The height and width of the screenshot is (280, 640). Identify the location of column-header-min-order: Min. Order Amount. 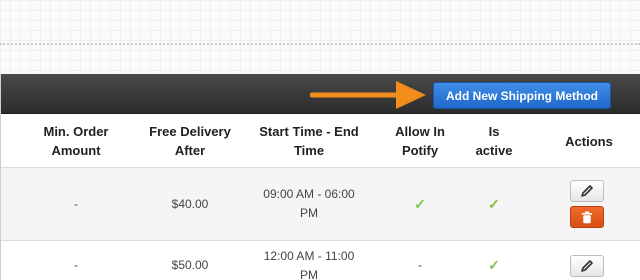
(76, 141).